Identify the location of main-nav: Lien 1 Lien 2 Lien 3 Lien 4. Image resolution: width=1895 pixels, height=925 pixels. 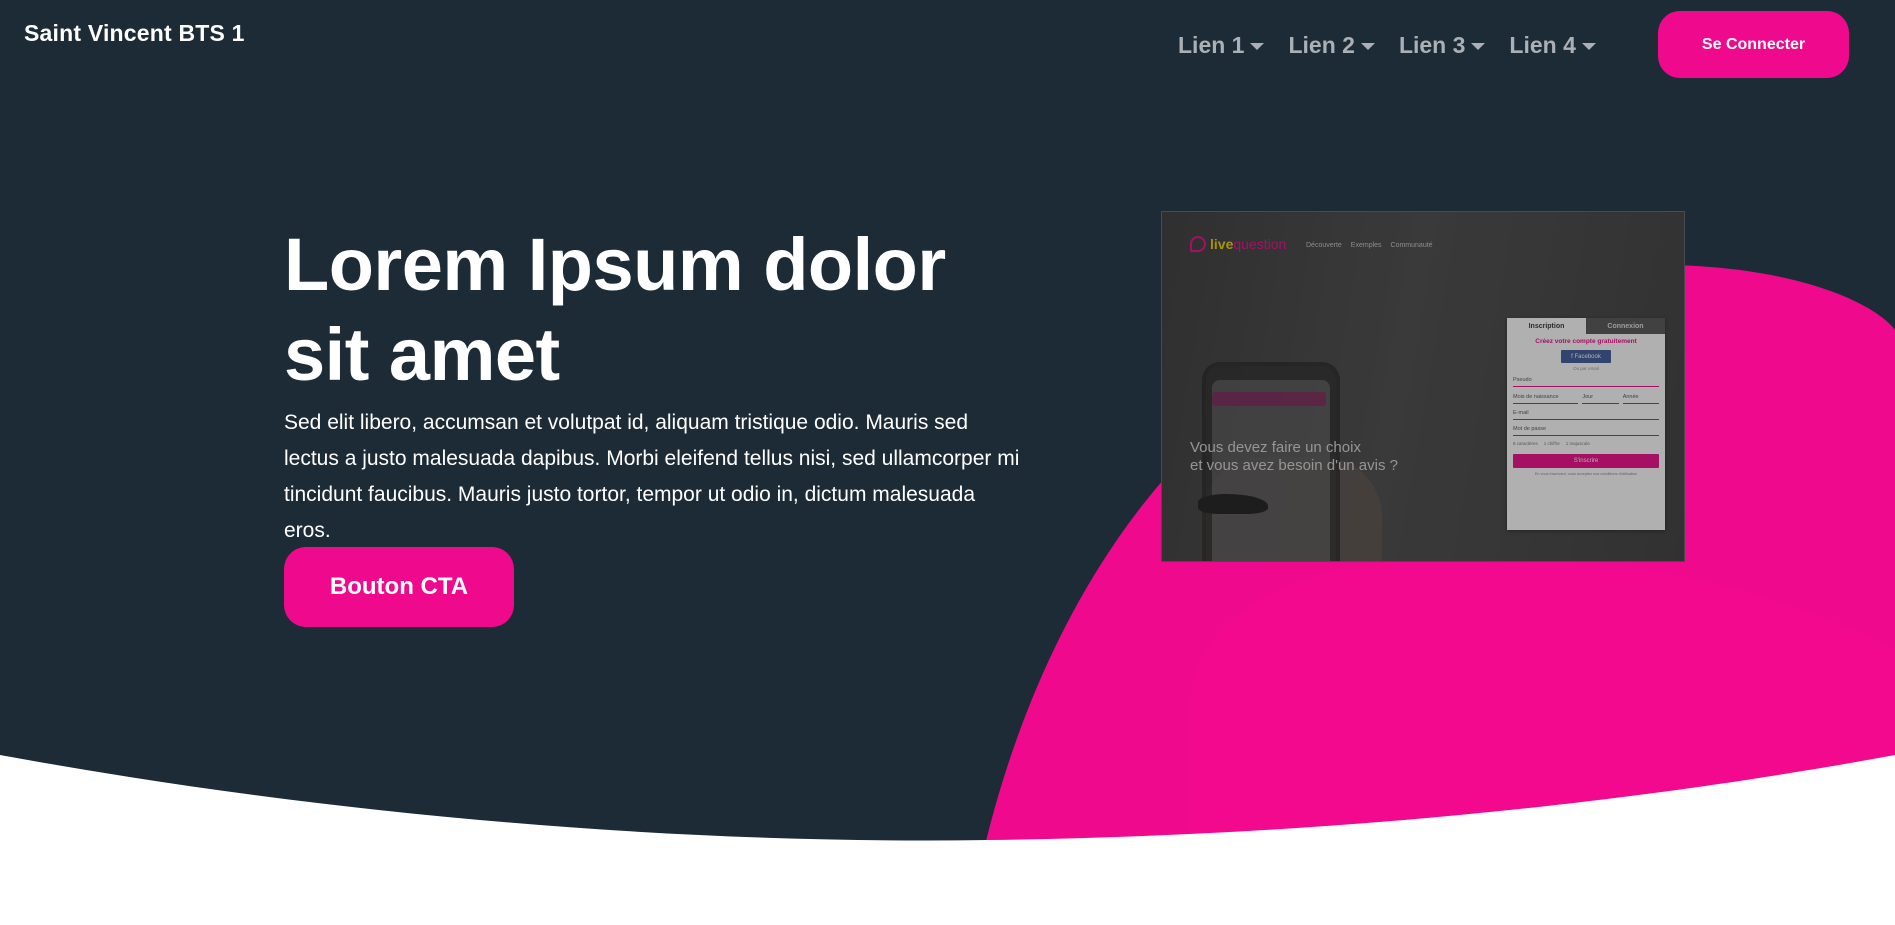
(1387, 45).